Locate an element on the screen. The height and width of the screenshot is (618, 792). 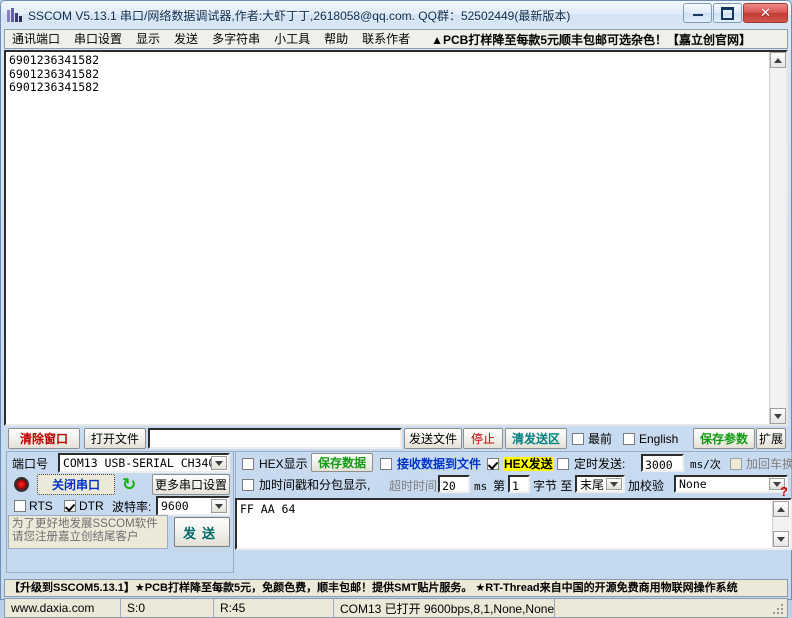
send-area-scrollbar is located at coordinates (780, 524).